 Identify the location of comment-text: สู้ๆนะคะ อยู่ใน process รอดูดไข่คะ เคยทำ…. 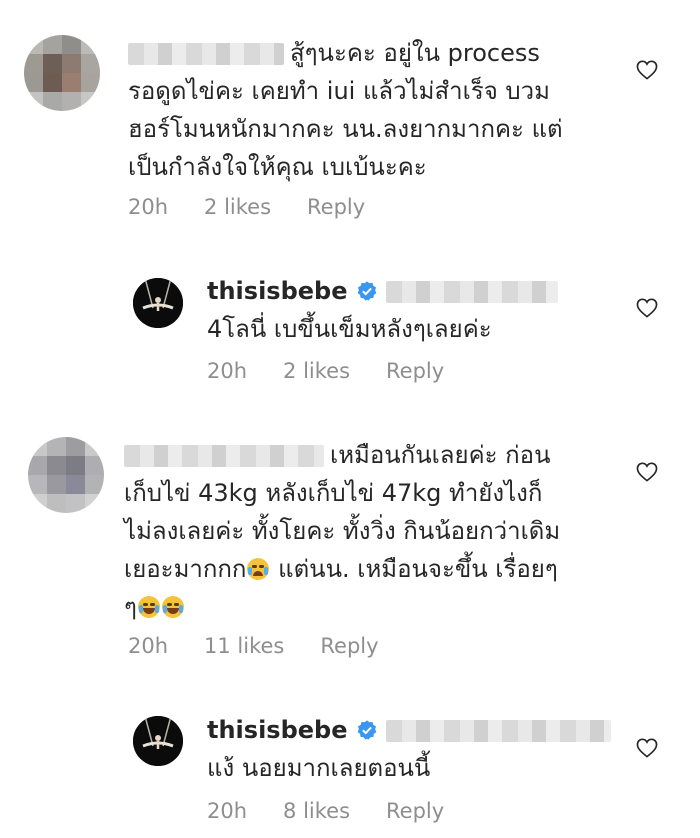
(345, 110).